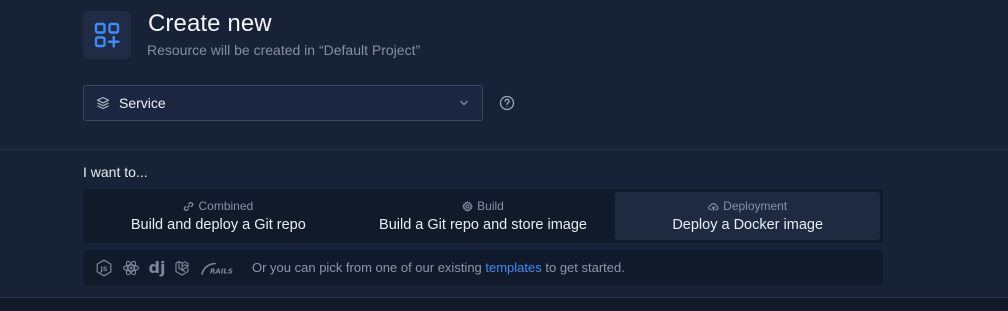 This screenshot has height=311, width=1008. I want to click on svg-text: JS, so click(103, 269).